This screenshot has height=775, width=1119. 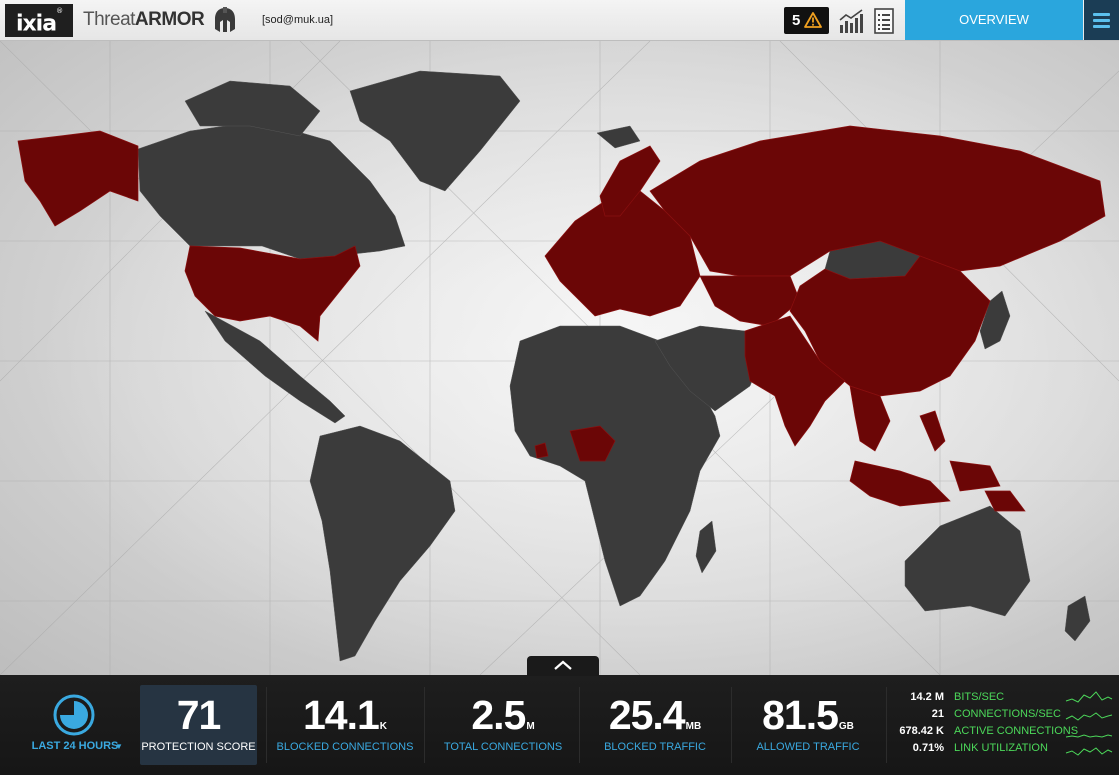 What do you see at coordinates (927, 697) in the screenshot?
I see `metric-value: 14.2 M` at bounding box center [927, 697].